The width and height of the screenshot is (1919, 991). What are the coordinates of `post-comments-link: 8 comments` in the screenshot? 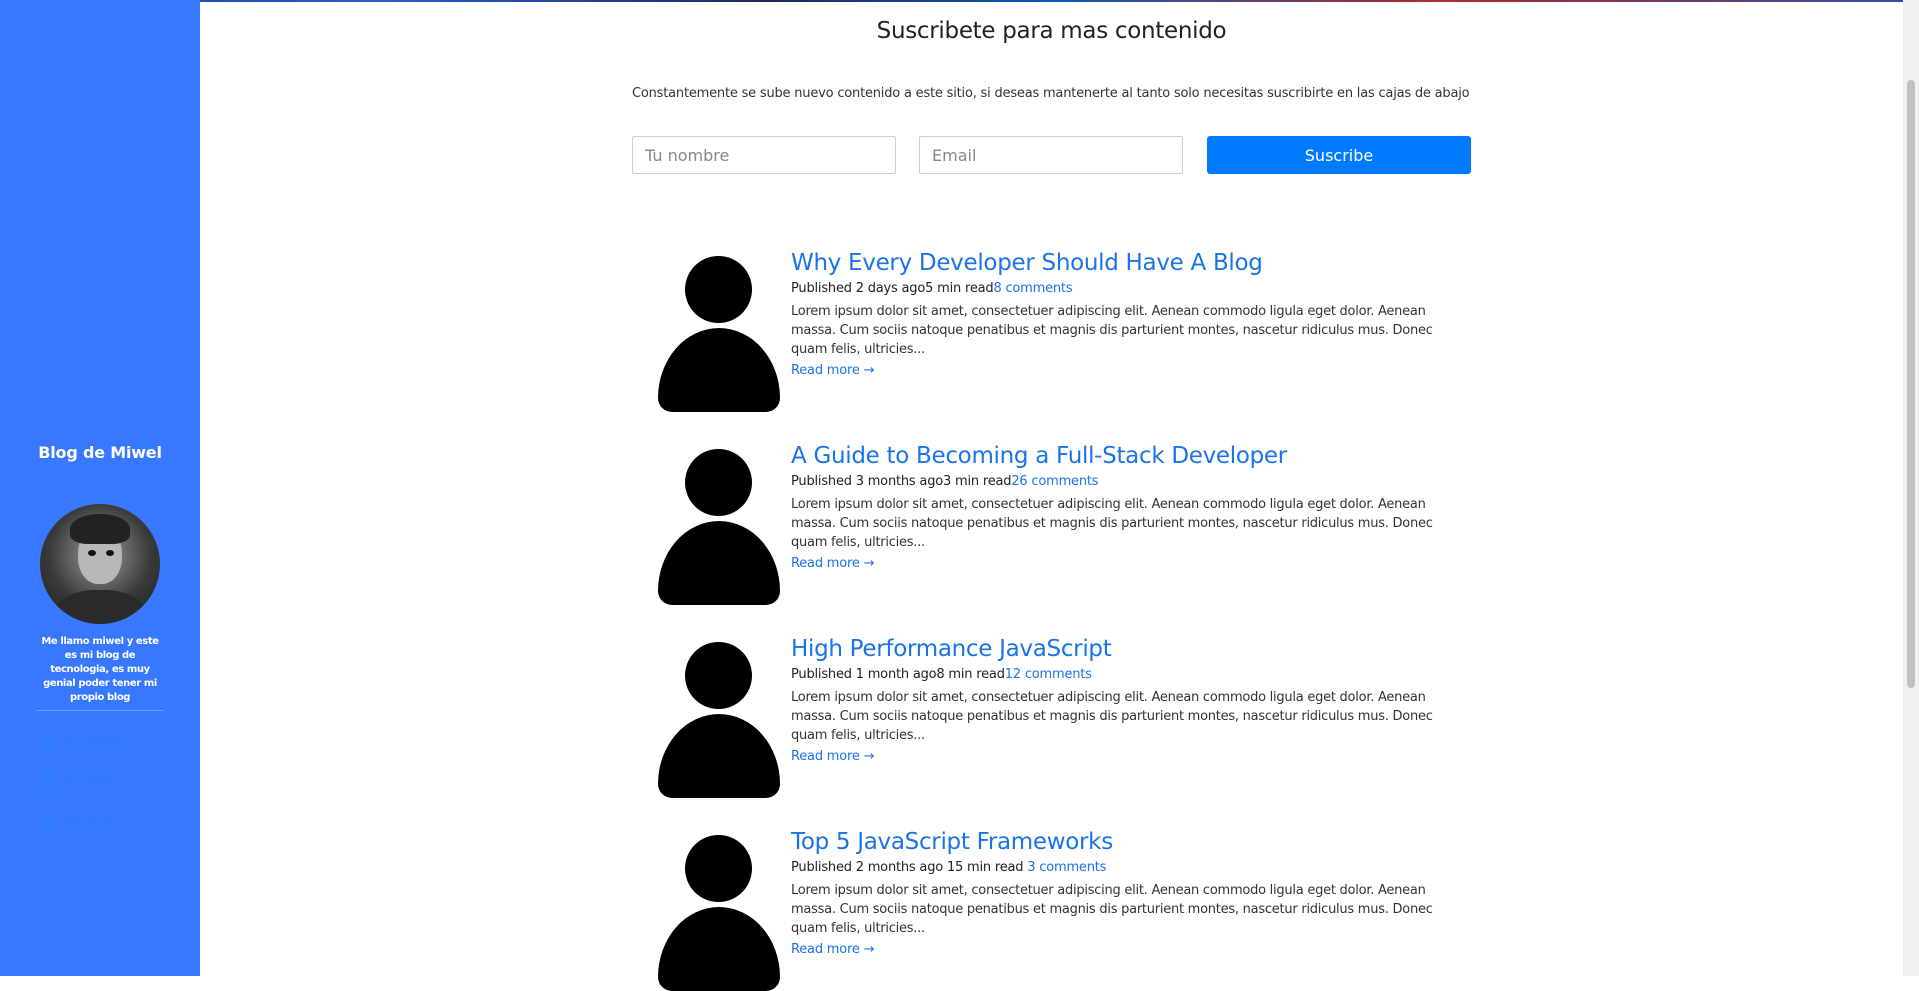 It's located at (1032, 288).